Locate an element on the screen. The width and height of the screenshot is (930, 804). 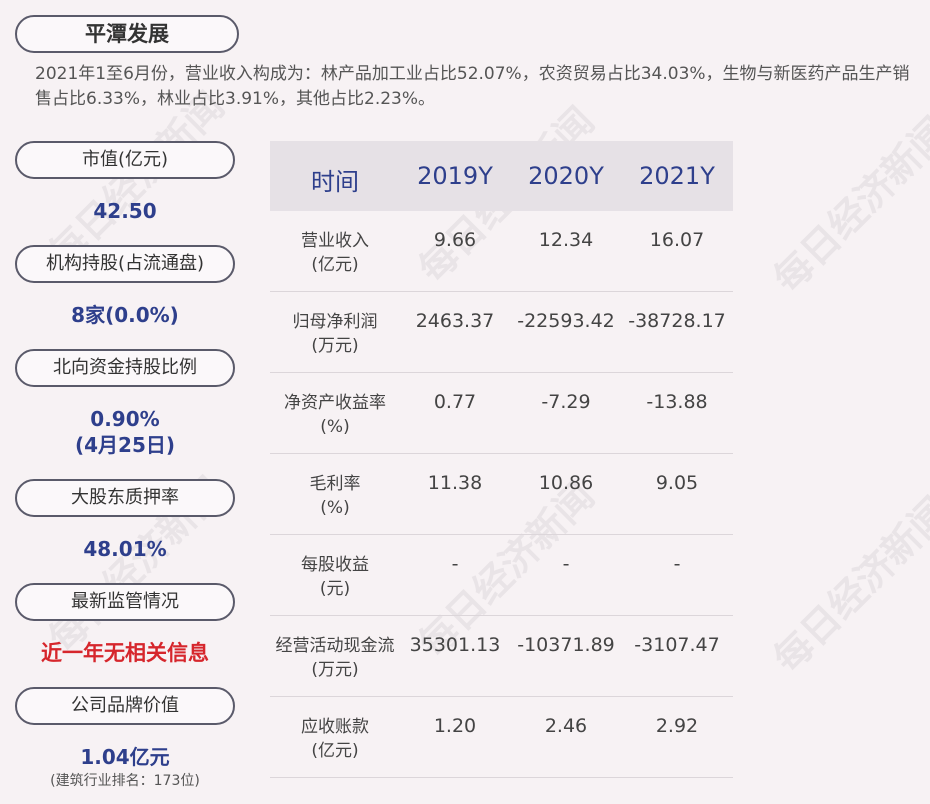
row-label-name: 营业收入 is located at coordinates (335, 241).